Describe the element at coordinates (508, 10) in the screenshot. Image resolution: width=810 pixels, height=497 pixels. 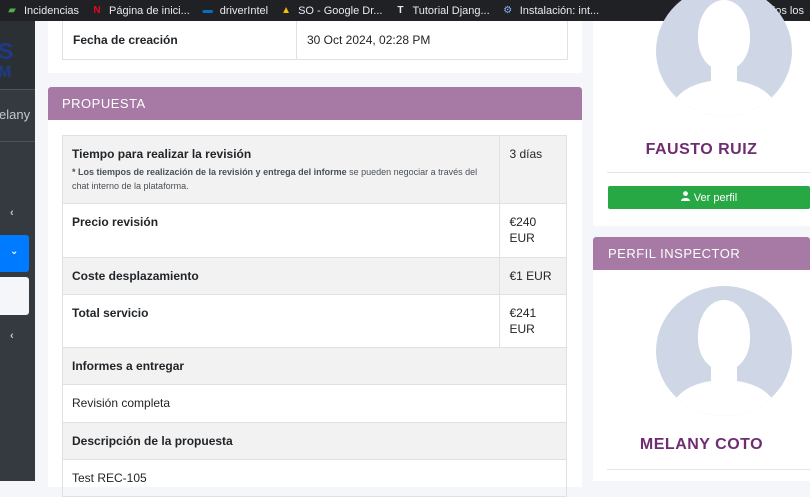
I see `instalacion-icon: ⚙` at that location.